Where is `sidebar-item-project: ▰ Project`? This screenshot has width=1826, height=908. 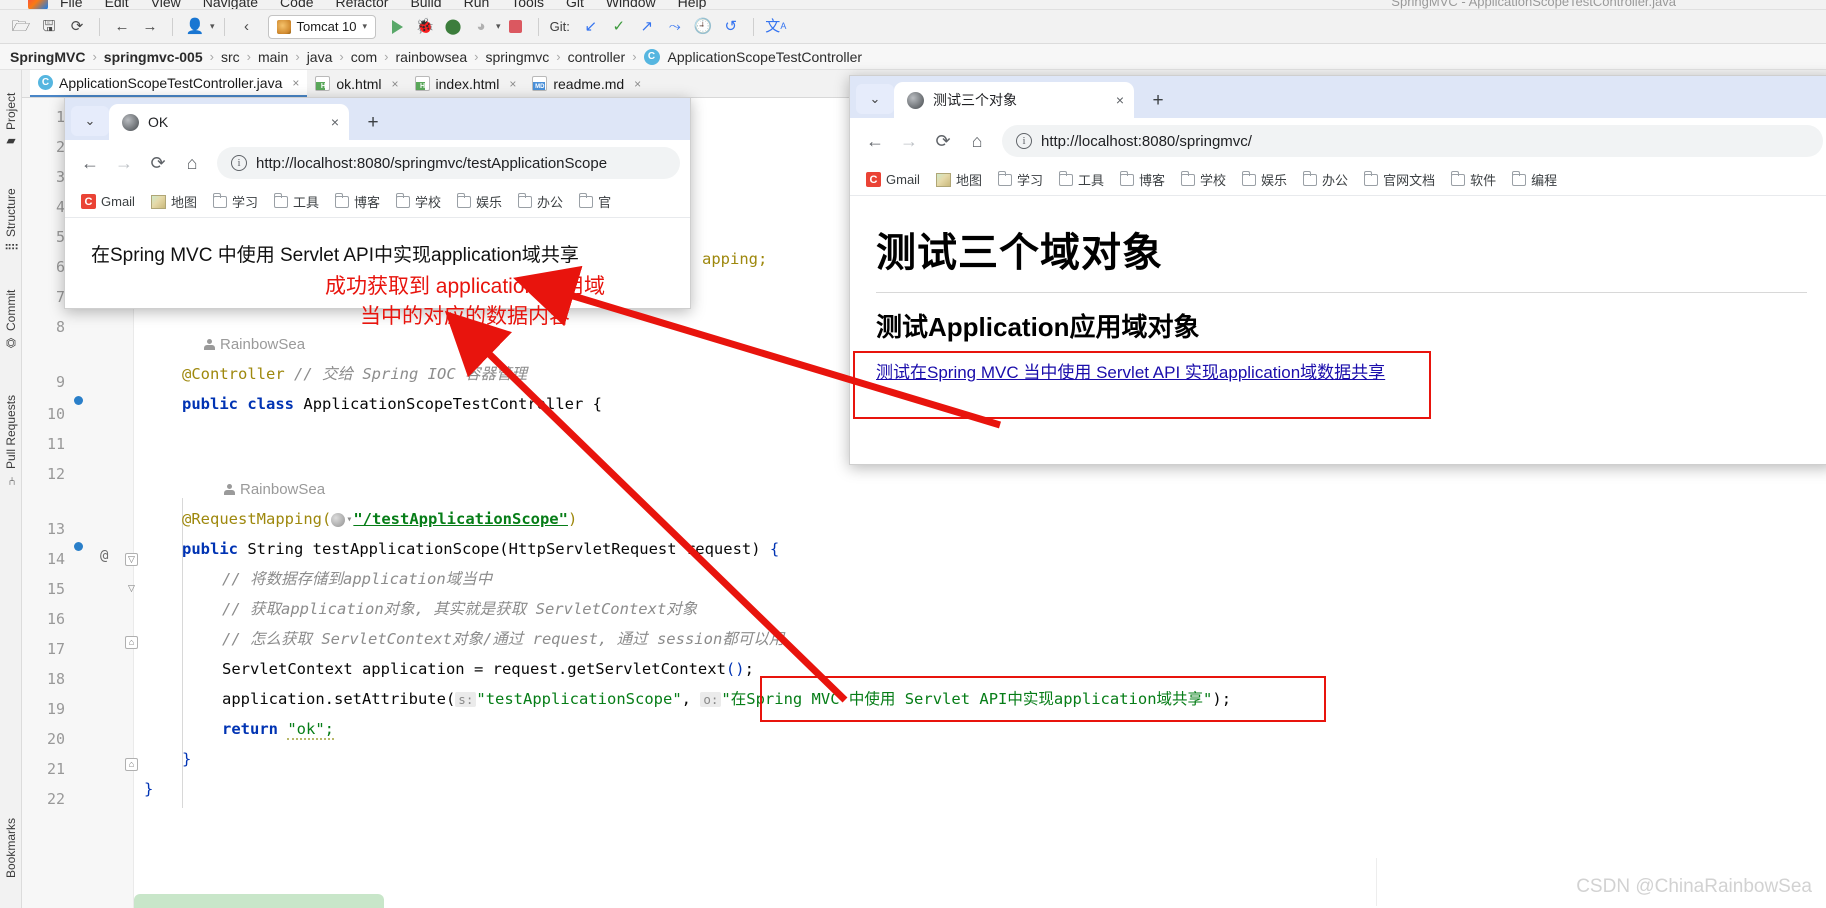
sidebar-item-project: ▰ Project is located at coordinates (11, 121).